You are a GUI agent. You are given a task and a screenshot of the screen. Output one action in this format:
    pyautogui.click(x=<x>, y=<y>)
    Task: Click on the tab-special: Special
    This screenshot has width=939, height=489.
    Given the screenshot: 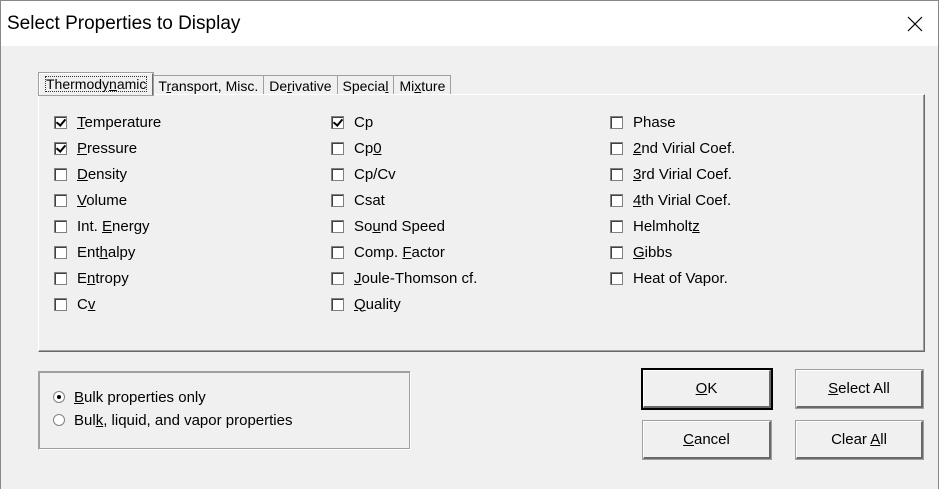 What is the action you would take?
    pyautogui.click(x=365, y=85)
    